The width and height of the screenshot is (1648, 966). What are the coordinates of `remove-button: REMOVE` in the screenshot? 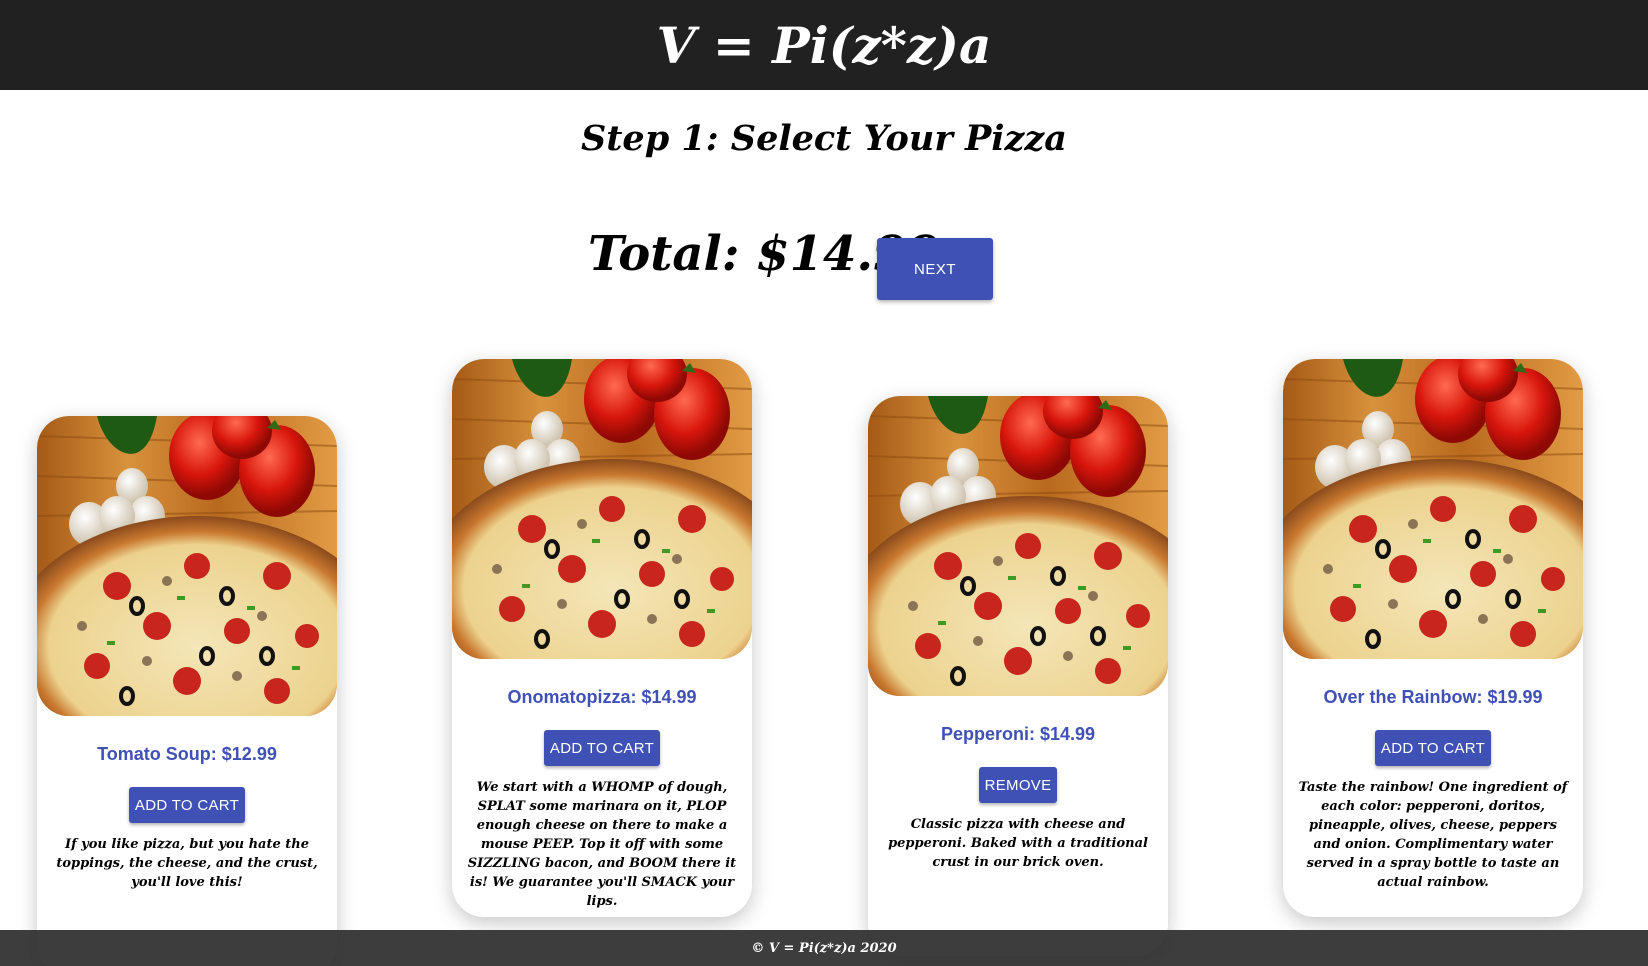 It's located at (1018, 785).